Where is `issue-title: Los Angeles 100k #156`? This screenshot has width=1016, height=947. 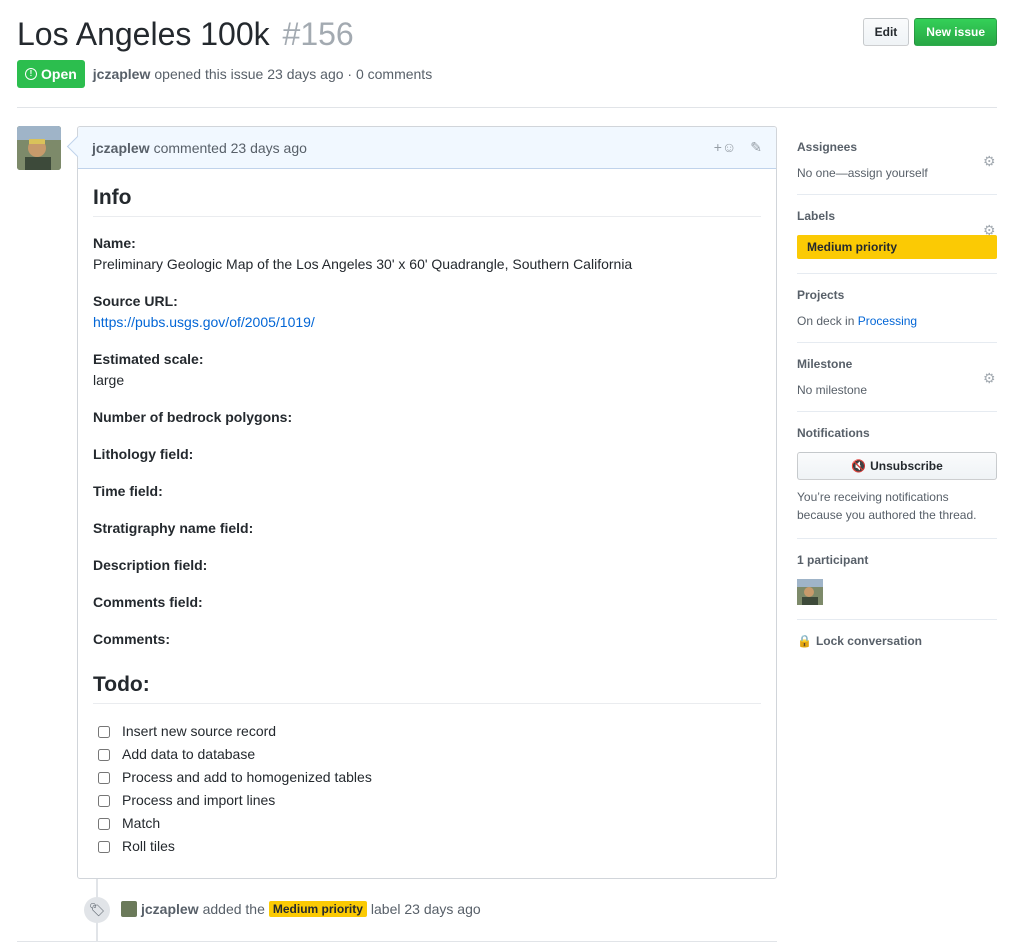
issue-title: Los Angeles 100k #156 is located at coordinates (507, 34).